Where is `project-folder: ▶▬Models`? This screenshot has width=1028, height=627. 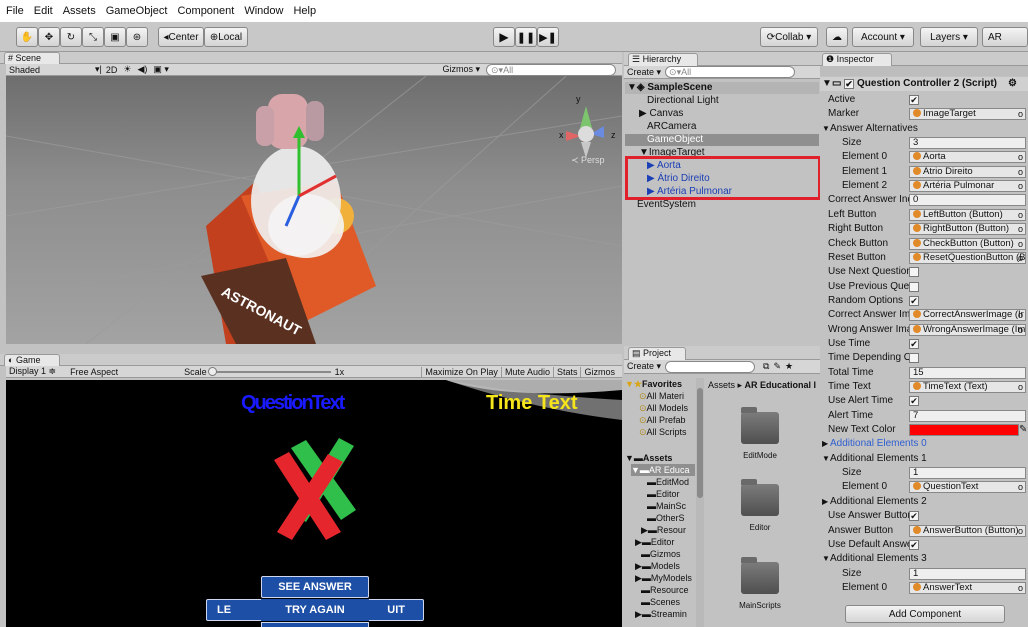
project-folder: ▶▬Models is located at coordinates (657, 566).